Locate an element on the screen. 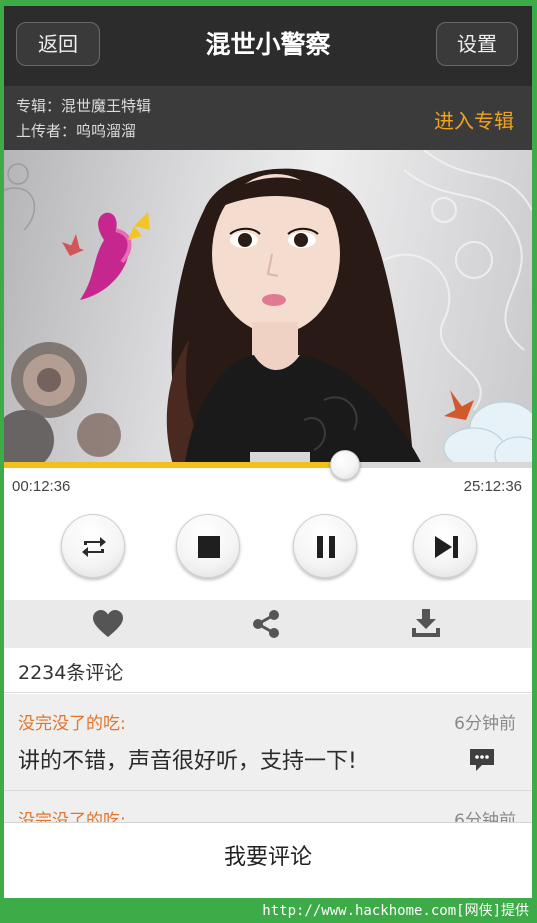  chat-bubble-icon is located at coordinates (482, 760).